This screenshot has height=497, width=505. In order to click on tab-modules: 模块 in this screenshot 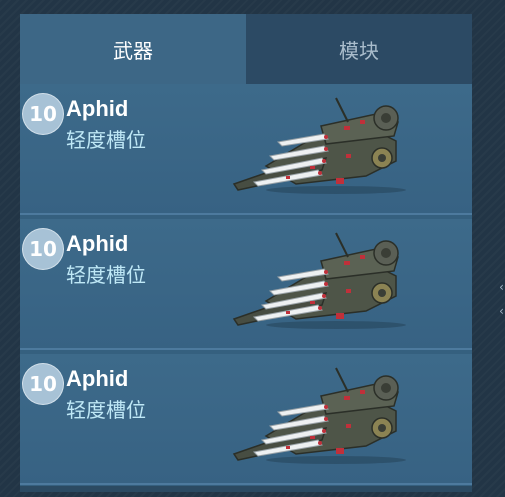, I will do `click(359, 49)`.